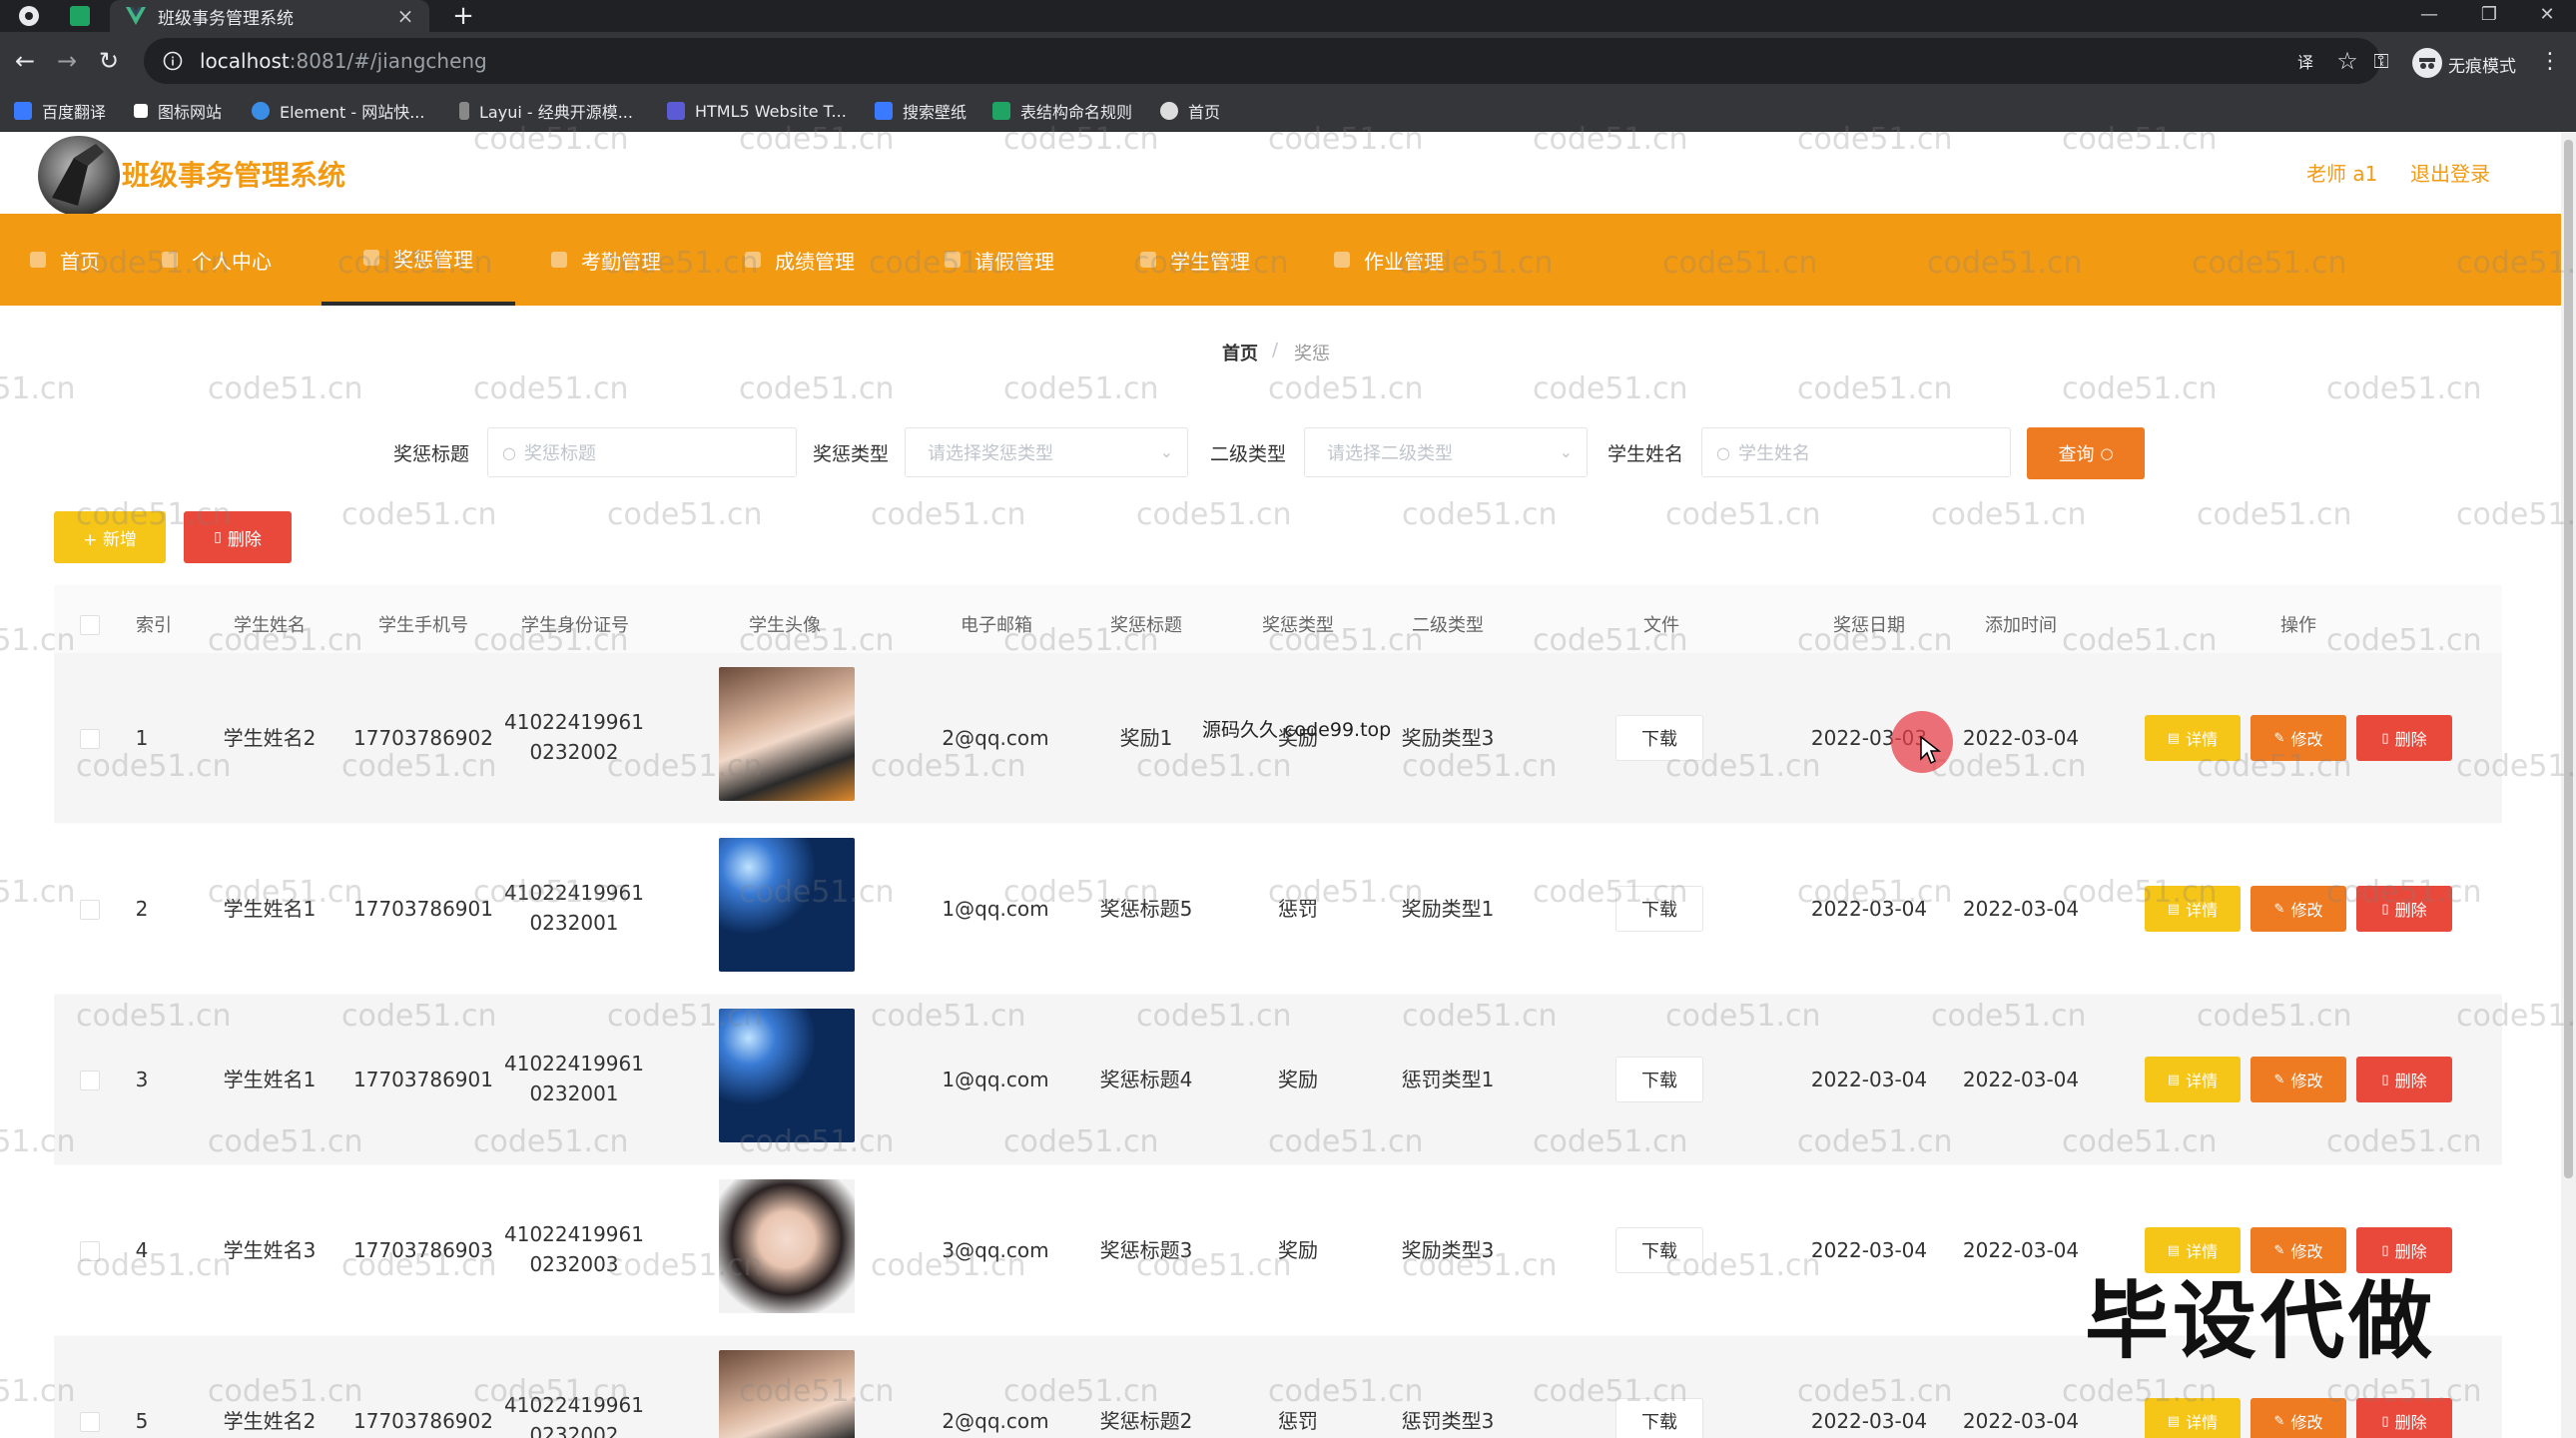  What do you see at coordinates (999, 260) in the screenshot?
I see `nav-leave: 请假管理` at bounding box center [999, 260].